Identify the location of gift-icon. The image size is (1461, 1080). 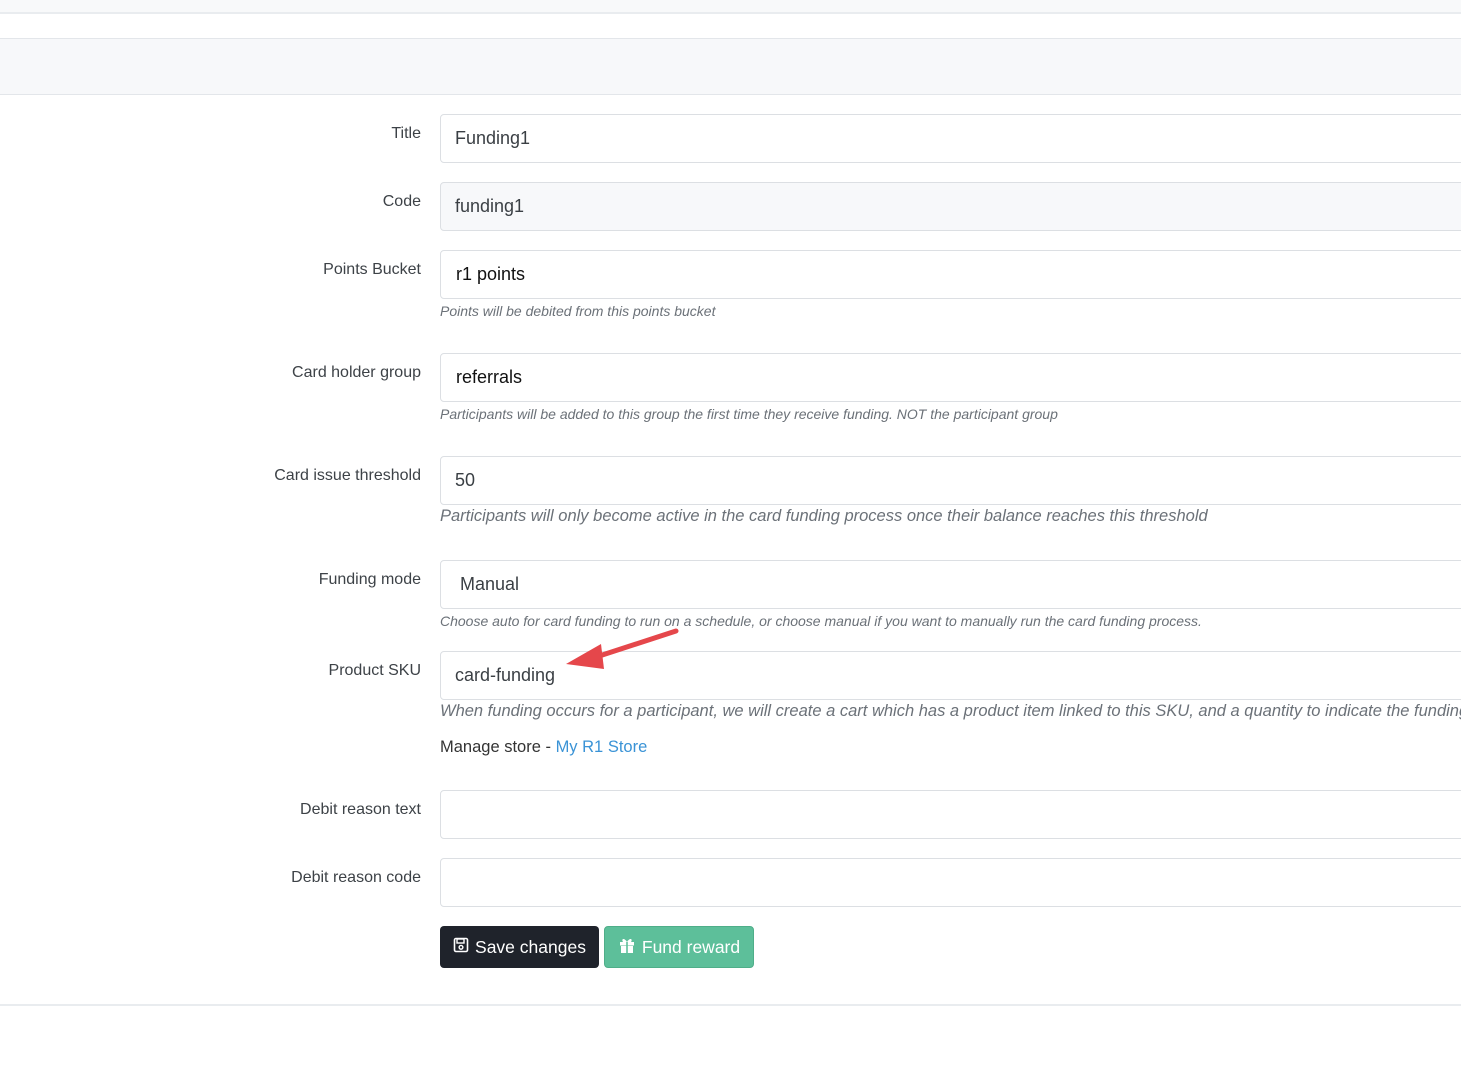
(627, 947).